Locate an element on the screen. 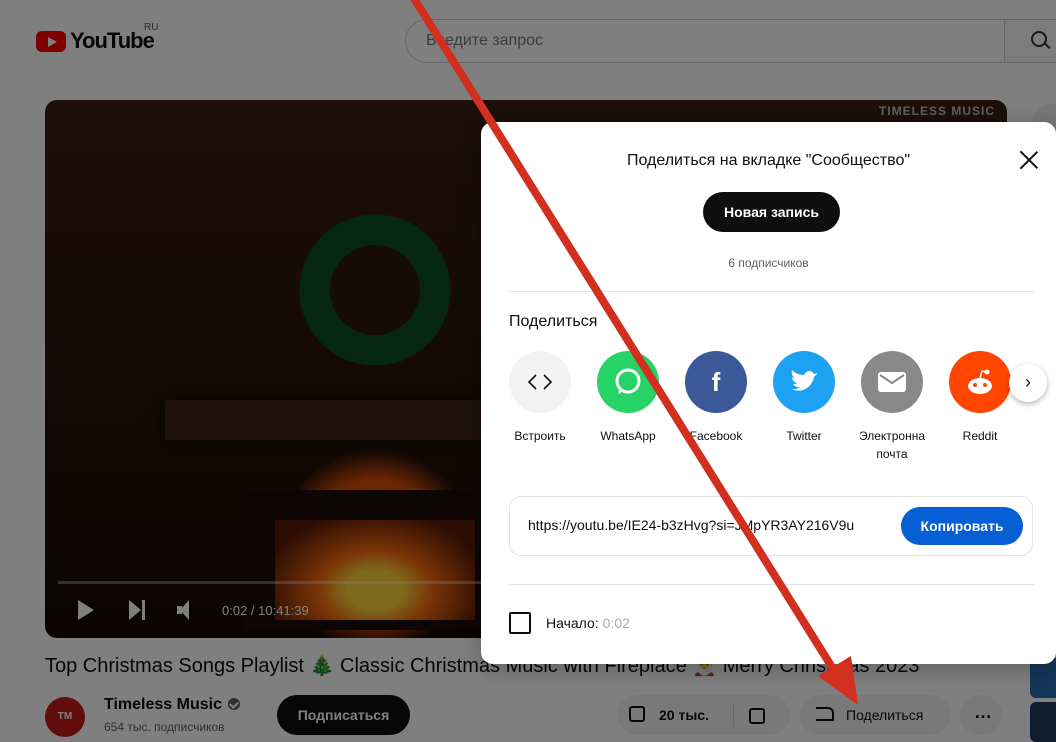 The height and width of the screenshot is (742, 1056). like-dislike-group: 20 тыс. is located at coordinates (703, 715).